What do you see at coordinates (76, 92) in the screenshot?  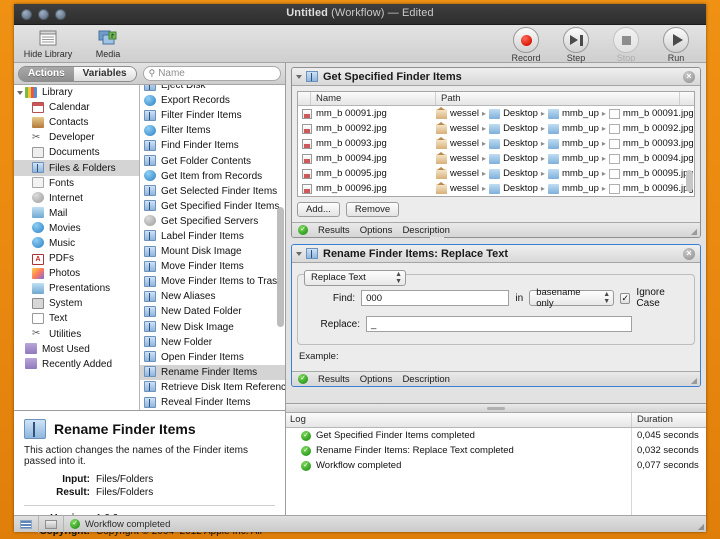 I see `library-root-row: Library` at bounding box center [76, 92].